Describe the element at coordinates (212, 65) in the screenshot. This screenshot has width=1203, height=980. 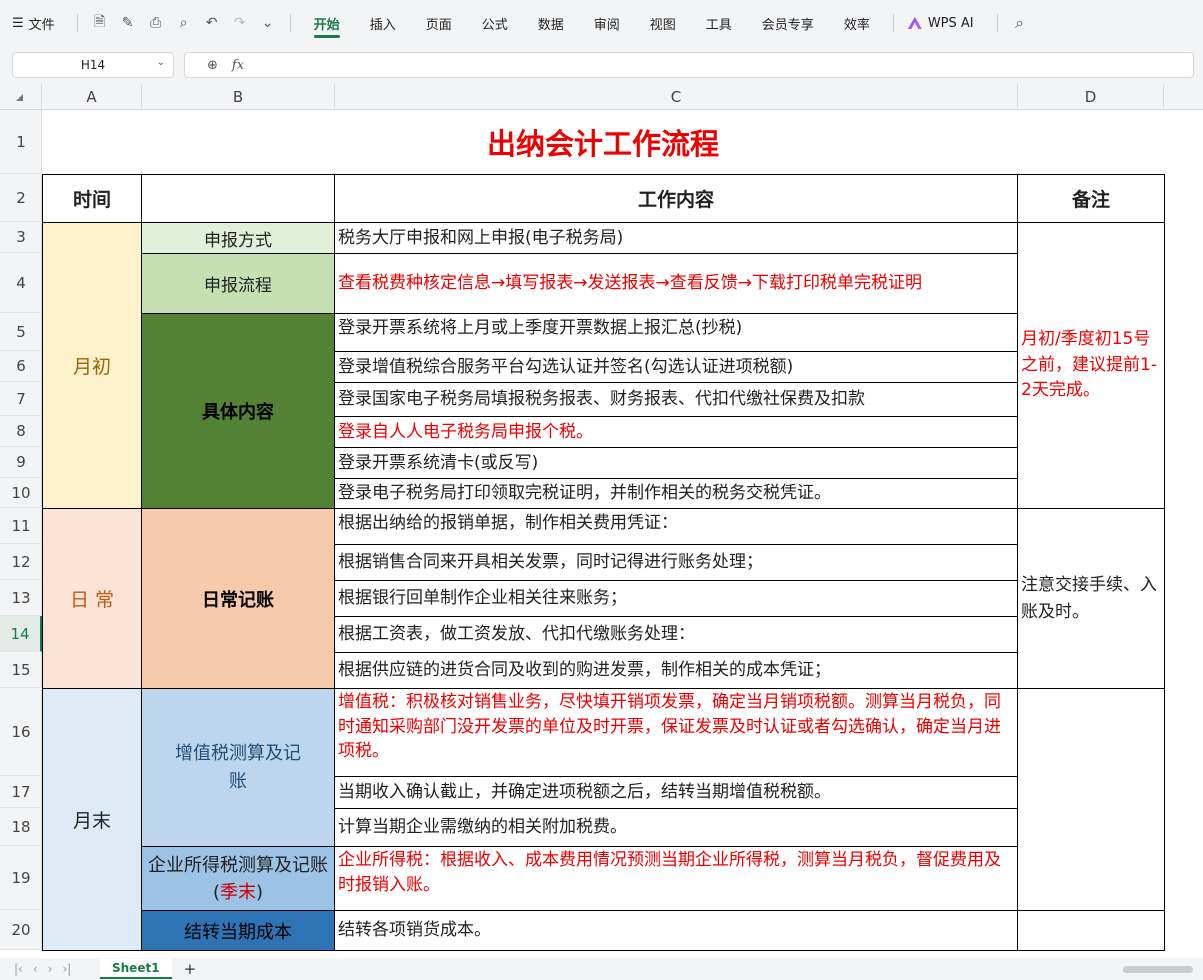
I see `zoom-icon: ⊕` at that location.